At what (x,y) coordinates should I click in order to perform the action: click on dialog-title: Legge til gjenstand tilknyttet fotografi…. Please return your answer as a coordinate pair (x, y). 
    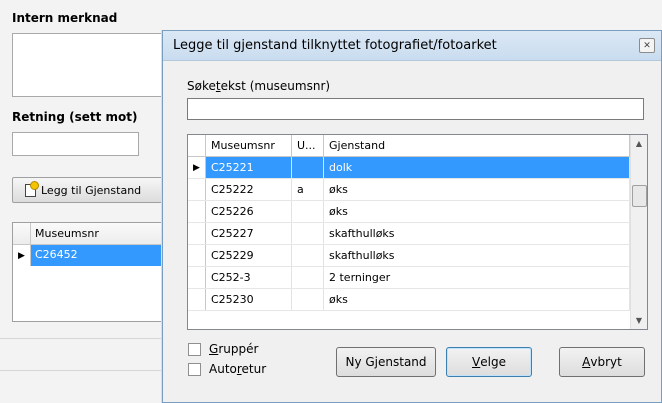
    Looking at the image, I should click on (335, 45).